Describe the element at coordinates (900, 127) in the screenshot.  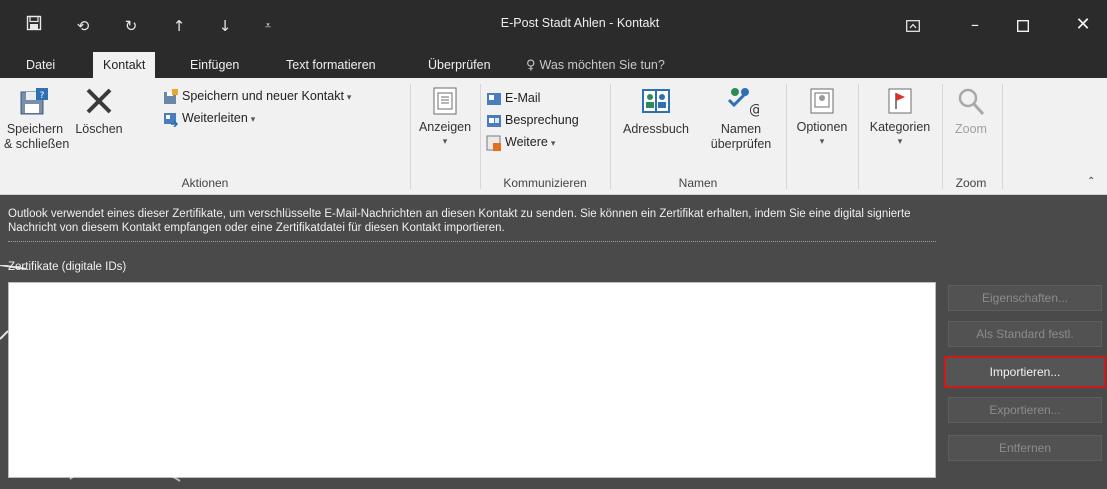
I see `kategorien-label: Kategorien` at that location.